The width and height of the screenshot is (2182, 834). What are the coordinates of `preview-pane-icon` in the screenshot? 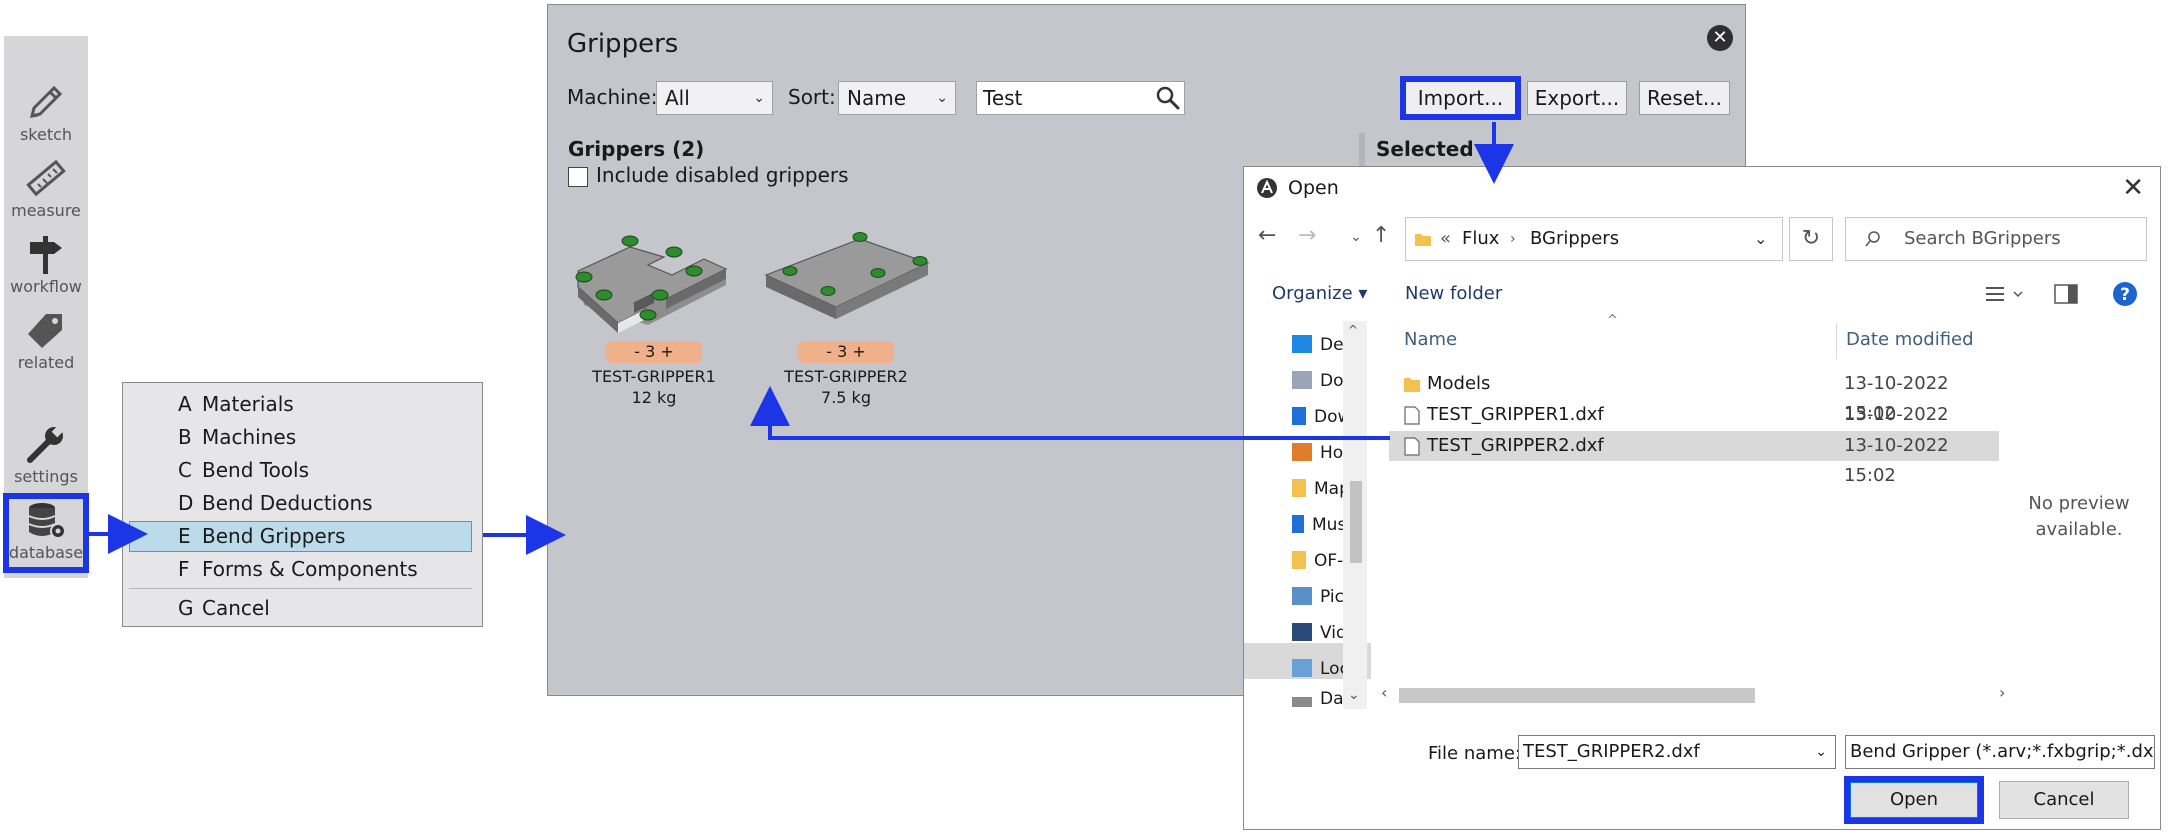 It's located at (2066, 294).